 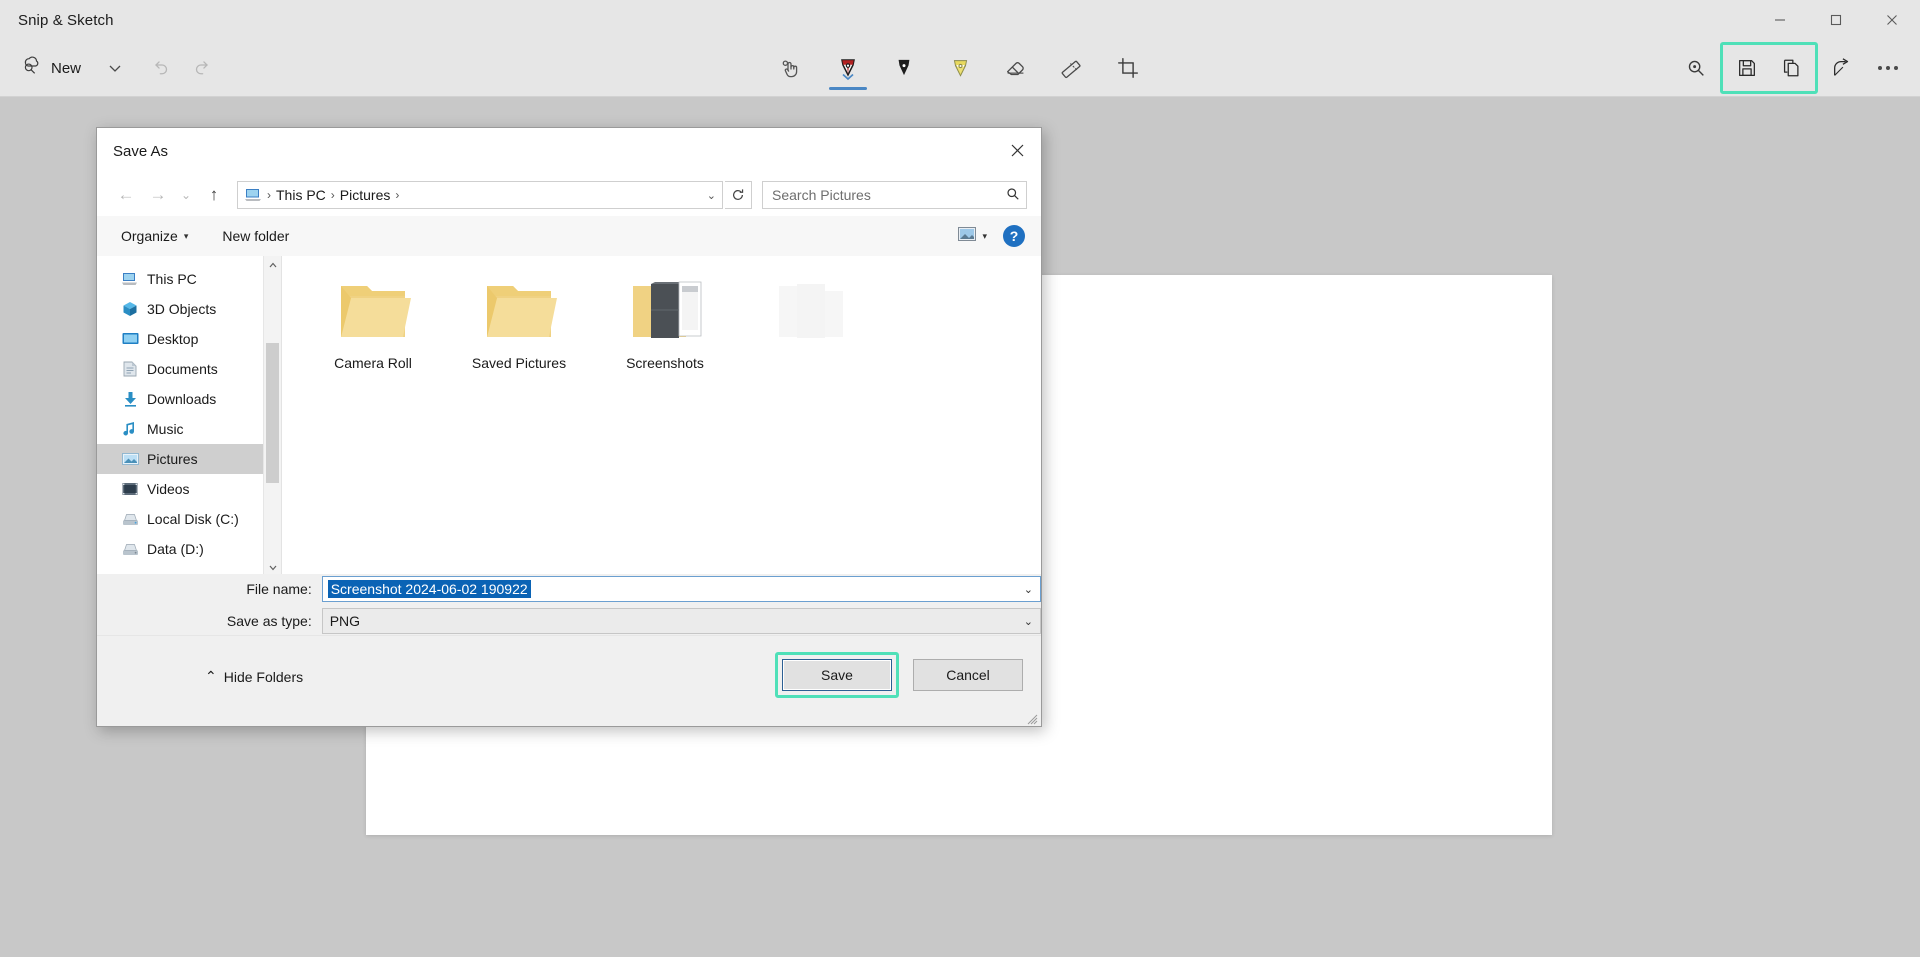 What do you see at coordinates (397, 195) in the screenshot?
I see `breadcrumb-sep-2: ›` at bounding box center [397, 195].